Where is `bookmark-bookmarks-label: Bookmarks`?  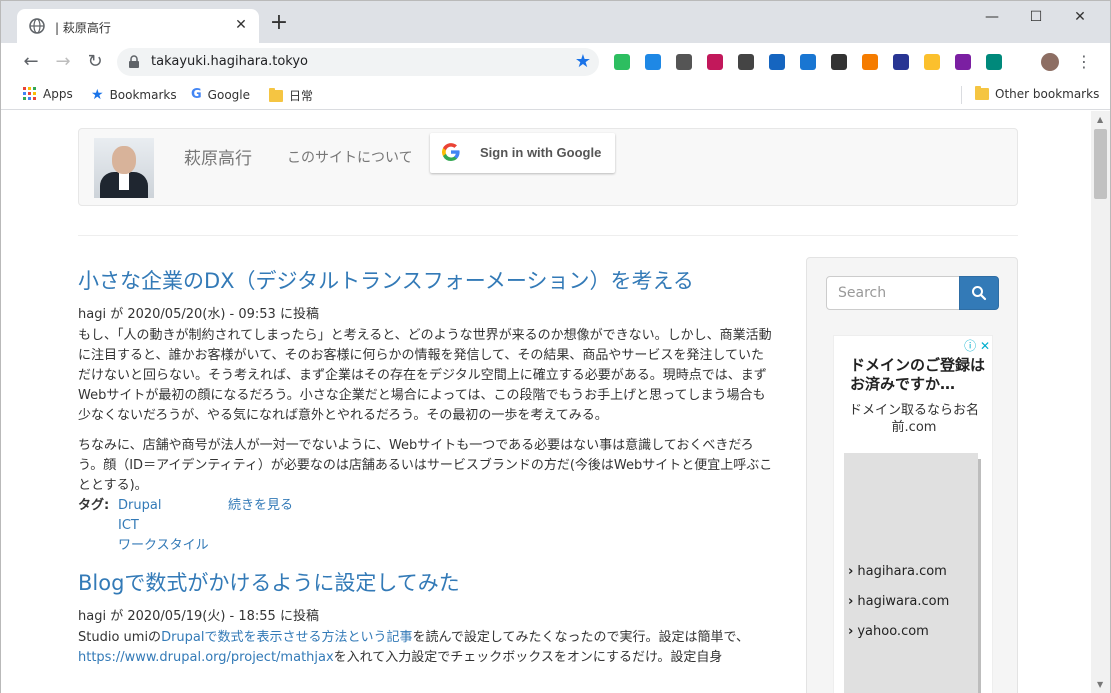
bookmark-bookmarks-label: Bookmarks is located at coordinates (143, 95).